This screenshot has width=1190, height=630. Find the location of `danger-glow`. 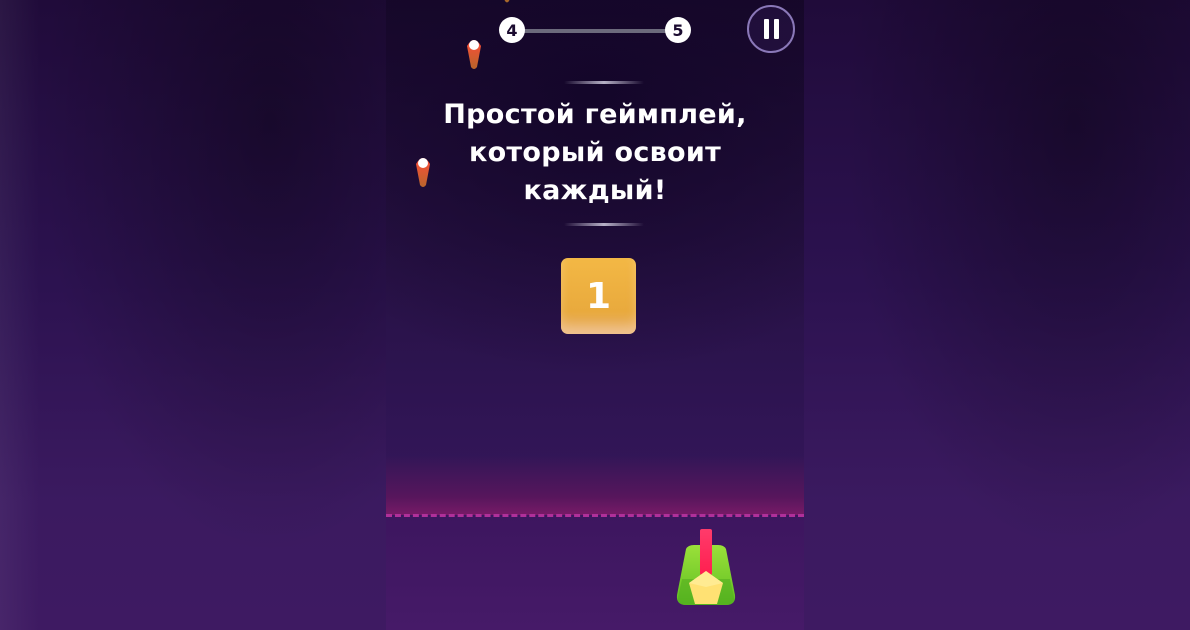

danger-glow is located at coordinates (595, 485).